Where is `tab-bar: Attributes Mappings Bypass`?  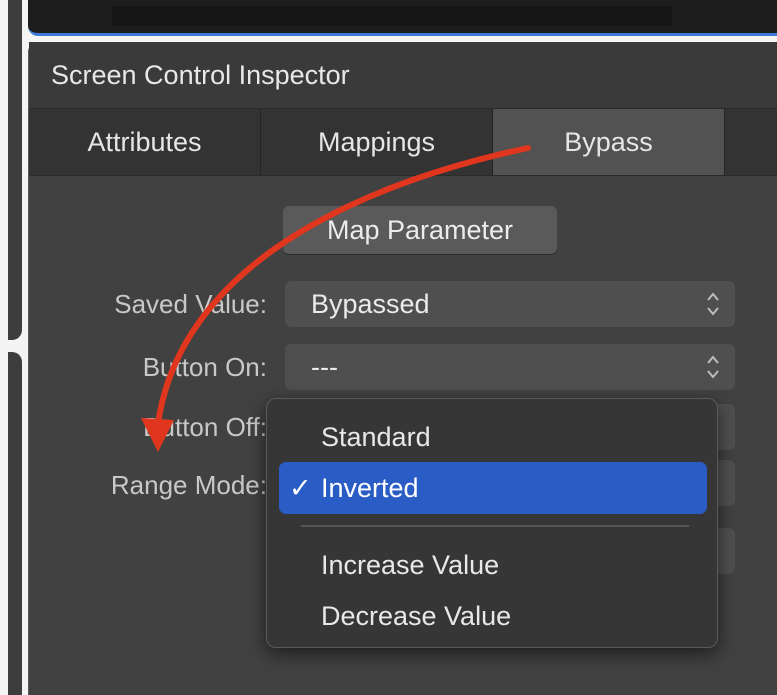 tab-bar: Attributes Mappings Bypass is located at coordinates (403, 142).